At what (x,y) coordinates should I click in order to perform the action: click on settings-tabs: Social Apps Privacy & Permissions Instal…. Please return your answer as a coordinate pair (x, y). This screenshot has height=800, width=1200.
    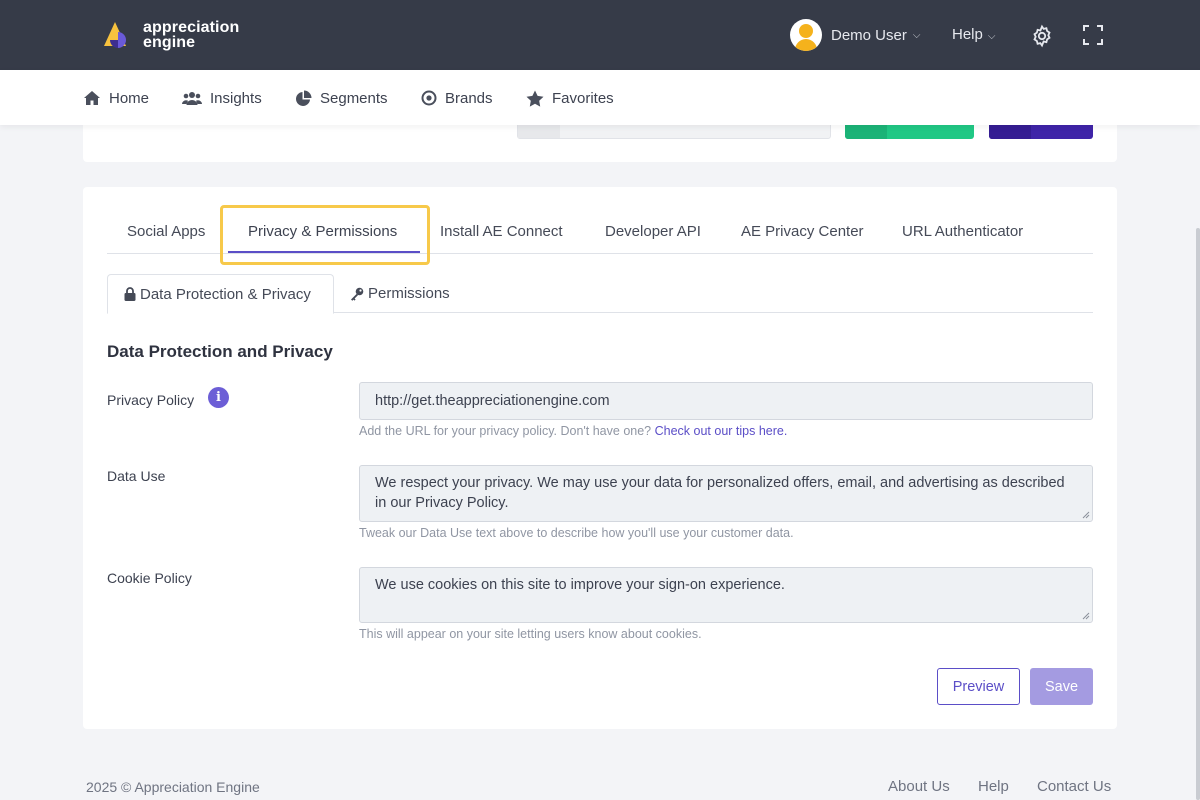
    Looking at the image, I should click on (600, 231).